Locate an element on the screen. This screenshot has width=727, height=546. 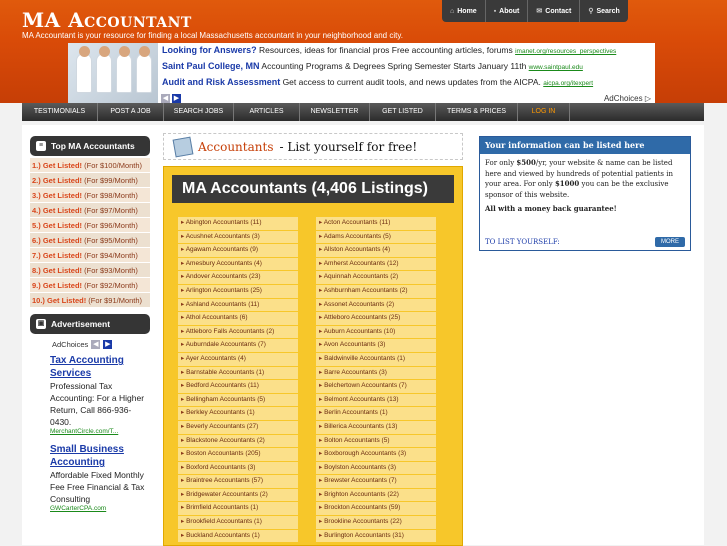
nav-login: LOG IN is located at coordinates (544, 112).